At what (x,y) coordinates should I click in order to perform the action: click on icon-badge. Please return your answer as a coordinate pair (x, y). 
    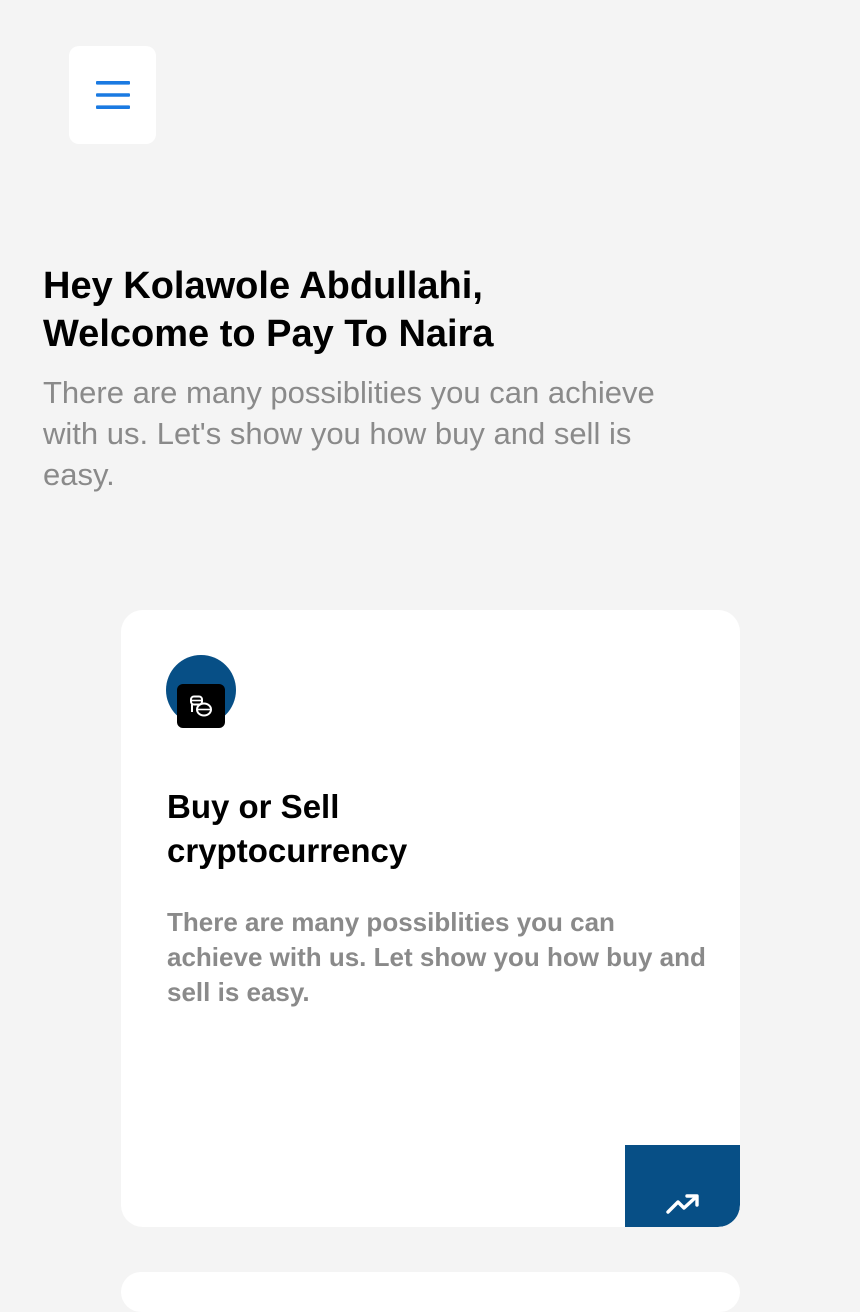
    Looking at the image, I should click on (201, 706).